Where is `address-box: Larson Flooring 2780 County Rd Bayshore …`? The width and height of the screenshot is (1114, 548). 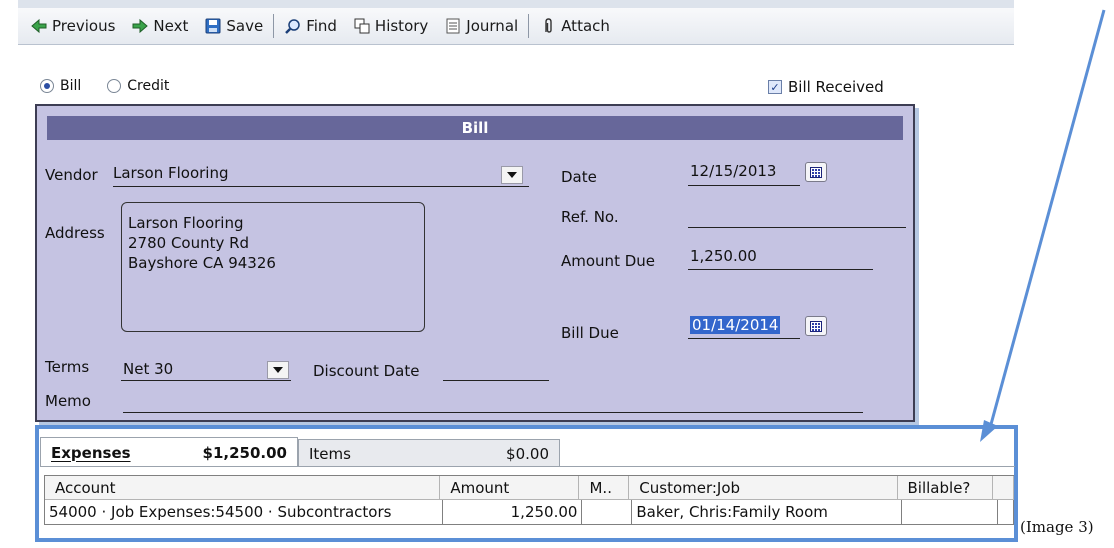 address-box: Larson Flooring 2780 County Rd Bayshore … is located at coordinates (273, 267).